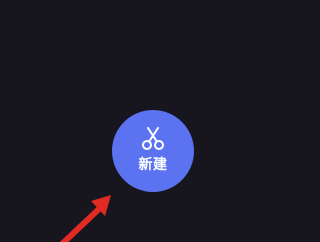 This screenshot has width=320, height=242. I want to click on new-button-label: 新建, so click(153, 165).